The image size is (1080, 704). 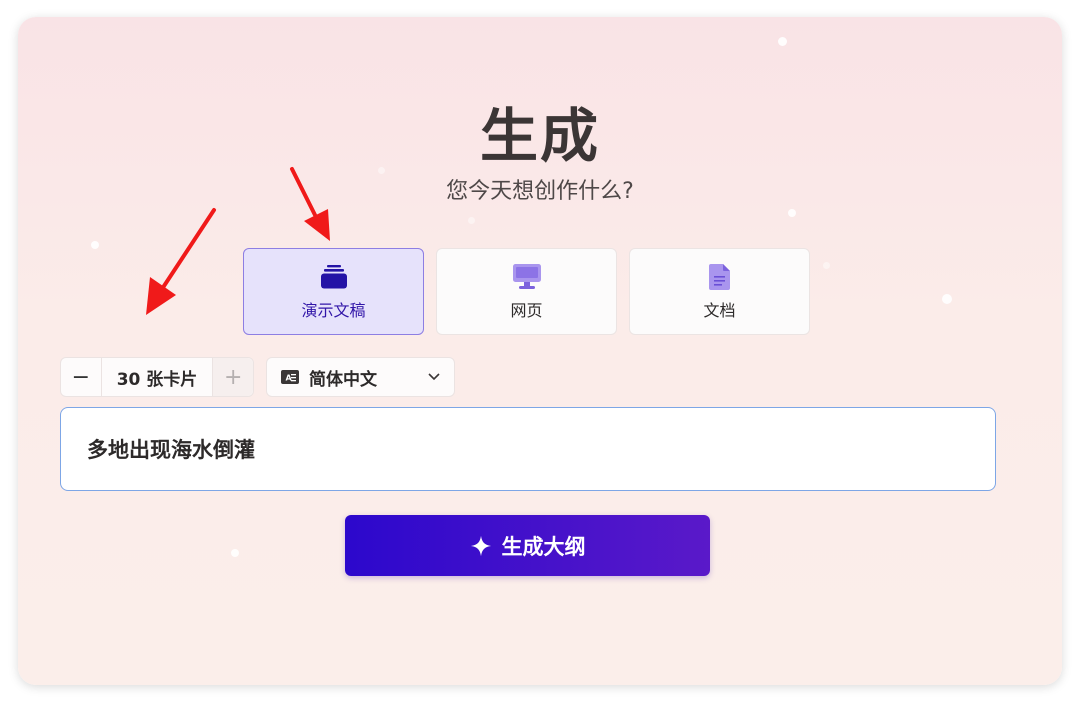 I want to click on page-title: 生成, so click(x=539, y=136).